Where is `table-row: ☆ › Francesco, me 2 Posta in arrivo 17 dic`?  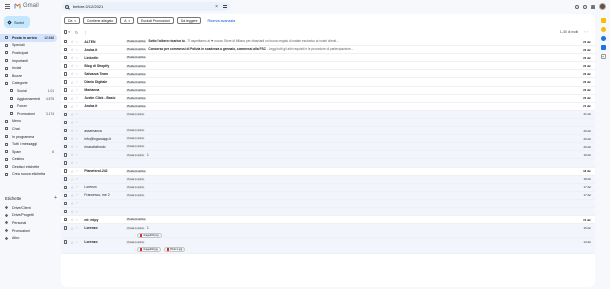 table-row: ☆ › Francesco, me 2 Posta in arrivo 17 dic is located at coordinates (328, 195).